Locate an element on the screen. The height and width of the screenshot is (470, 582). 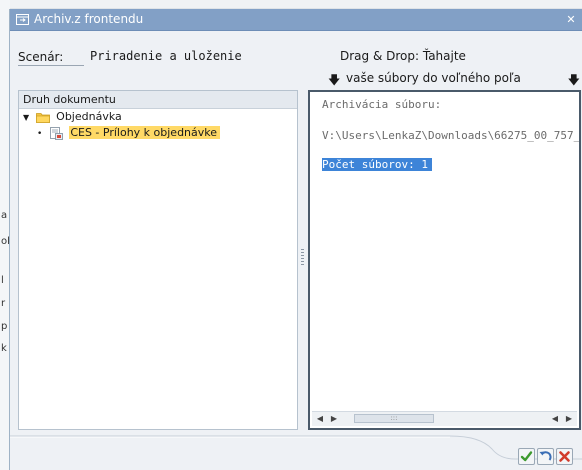
log-line: Archivácia súboru: is located at coordinates (382, 104).